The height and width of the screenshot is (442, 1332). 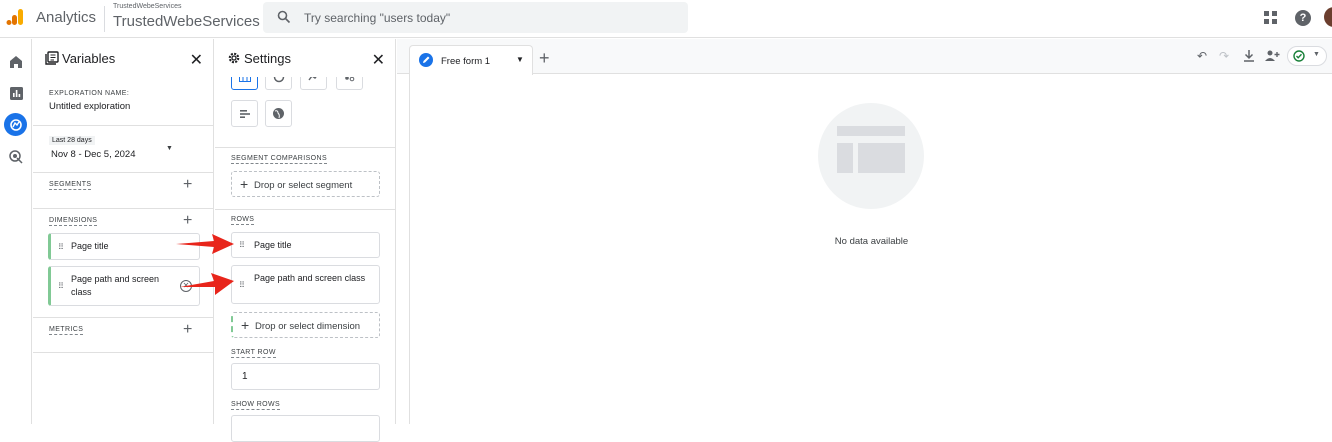 I want to click on metrics-label: METRICS, so click(x=66, y=330).